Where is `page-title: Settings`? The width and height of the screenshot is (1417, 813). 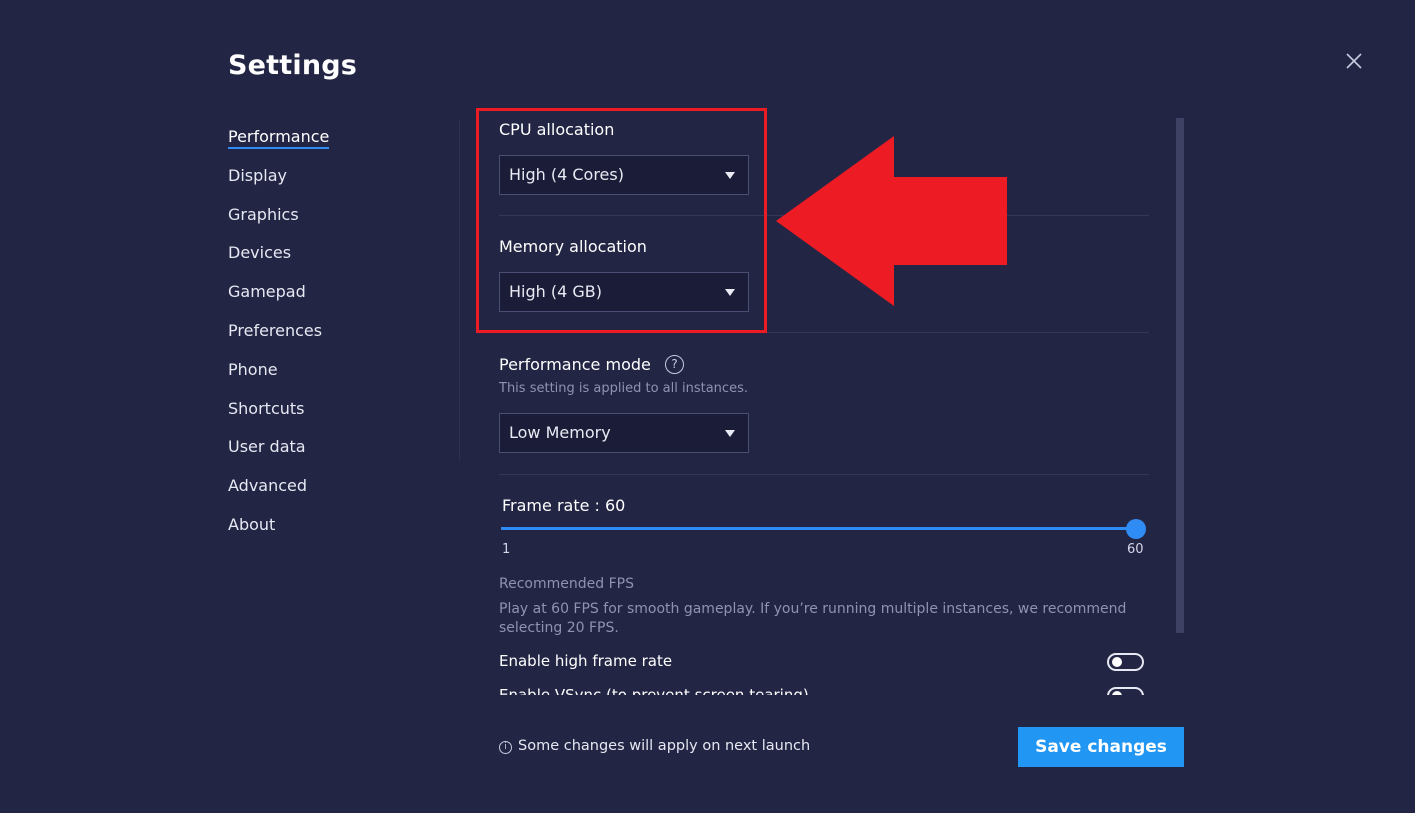
page-title: Settings is located at coordinates (293, 65).